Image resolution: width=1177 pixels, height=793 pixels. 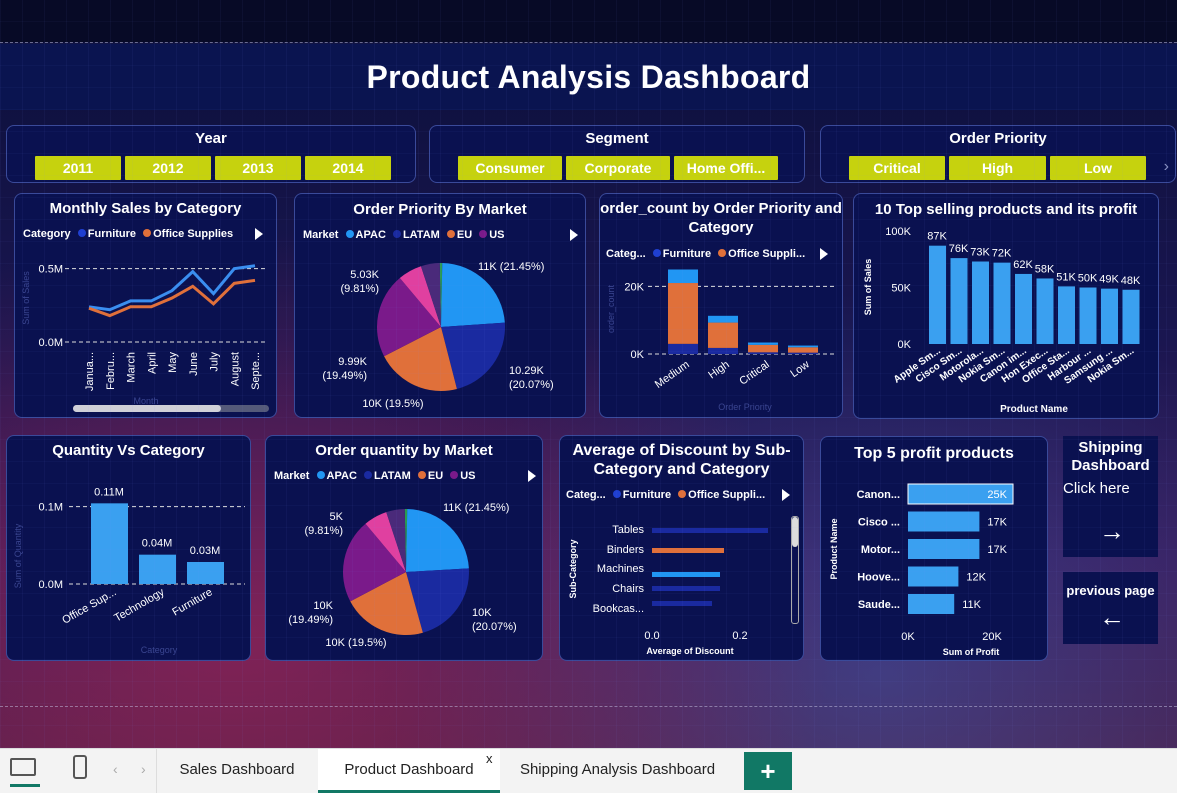 What do you see at coordinates (23, 767) in the screenshot?
I see `desktop-view-icon` at bounding box center [23, 767].